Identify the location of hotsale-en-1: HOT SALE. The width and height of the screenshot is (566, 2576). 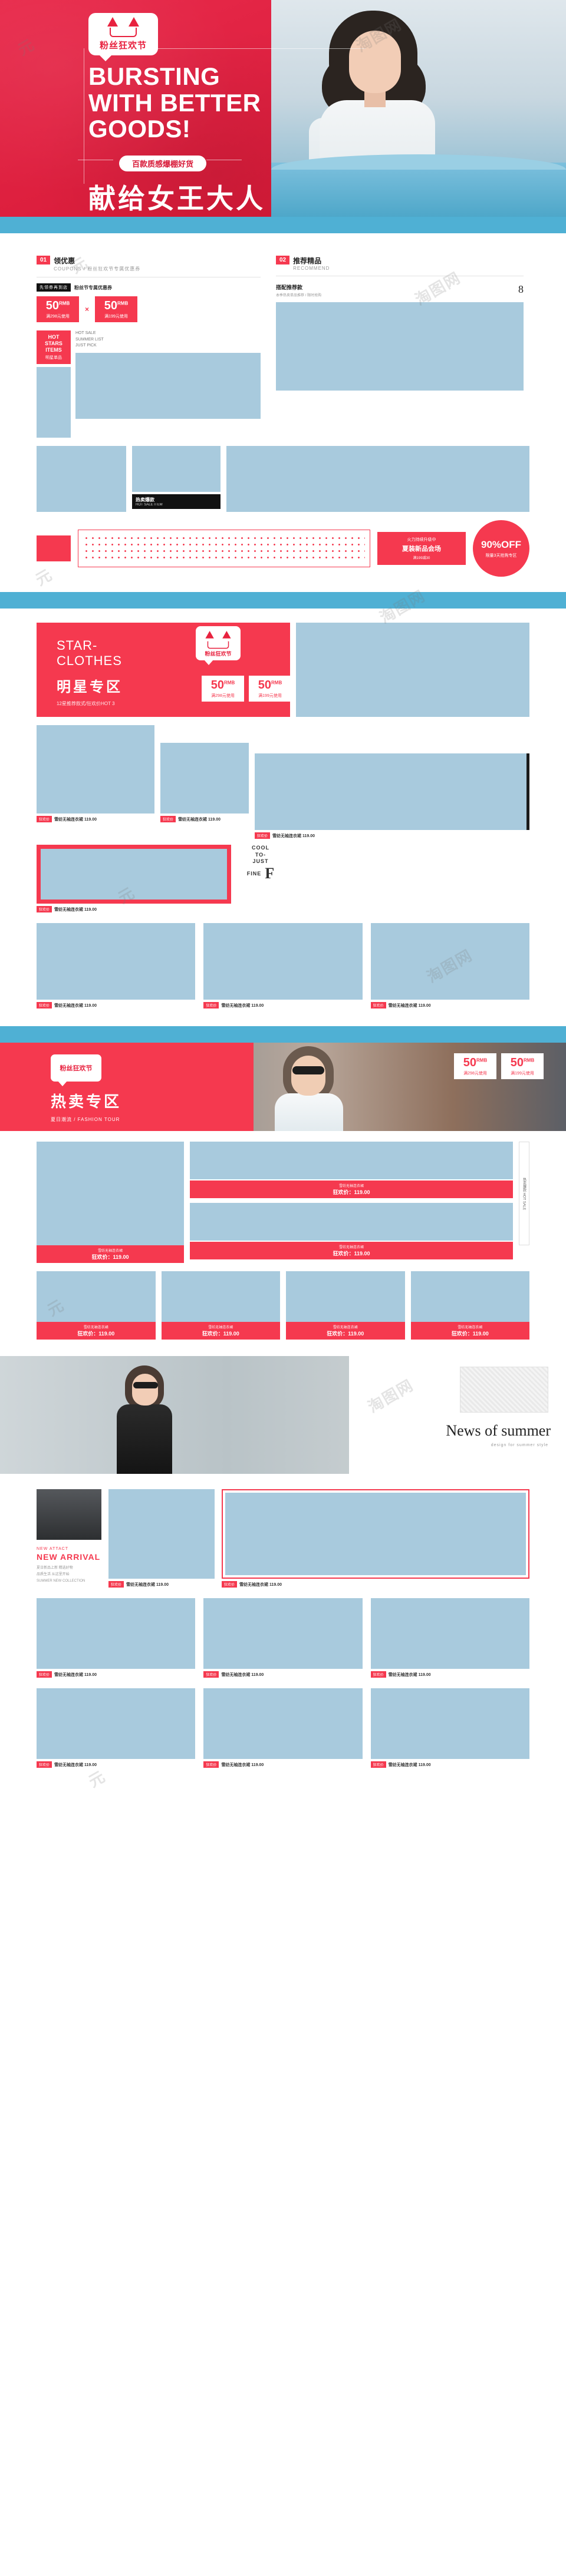
(85, 333).